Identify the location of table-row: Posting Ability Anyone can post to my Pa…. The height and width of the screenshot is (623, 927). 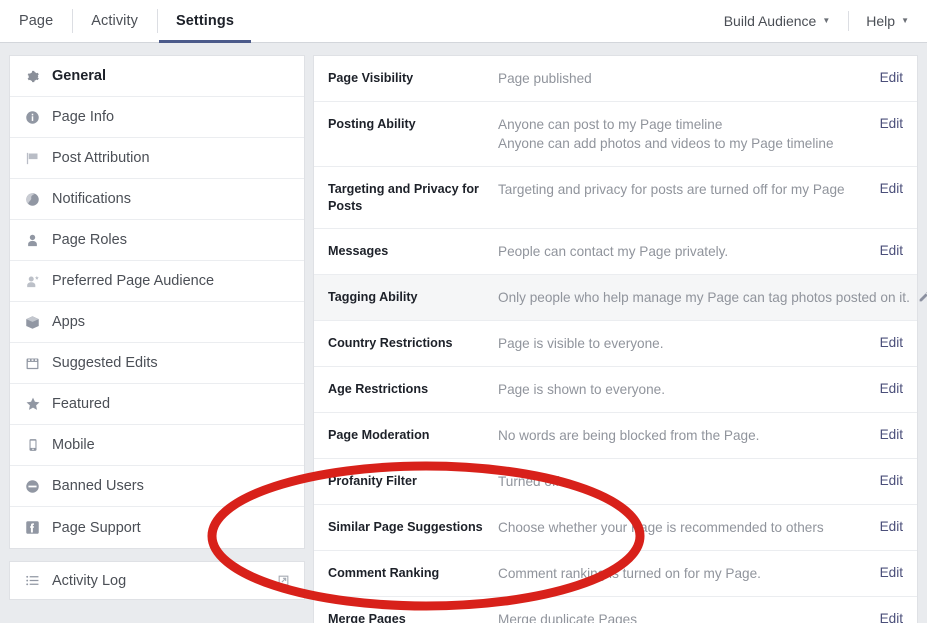
(615, 134).